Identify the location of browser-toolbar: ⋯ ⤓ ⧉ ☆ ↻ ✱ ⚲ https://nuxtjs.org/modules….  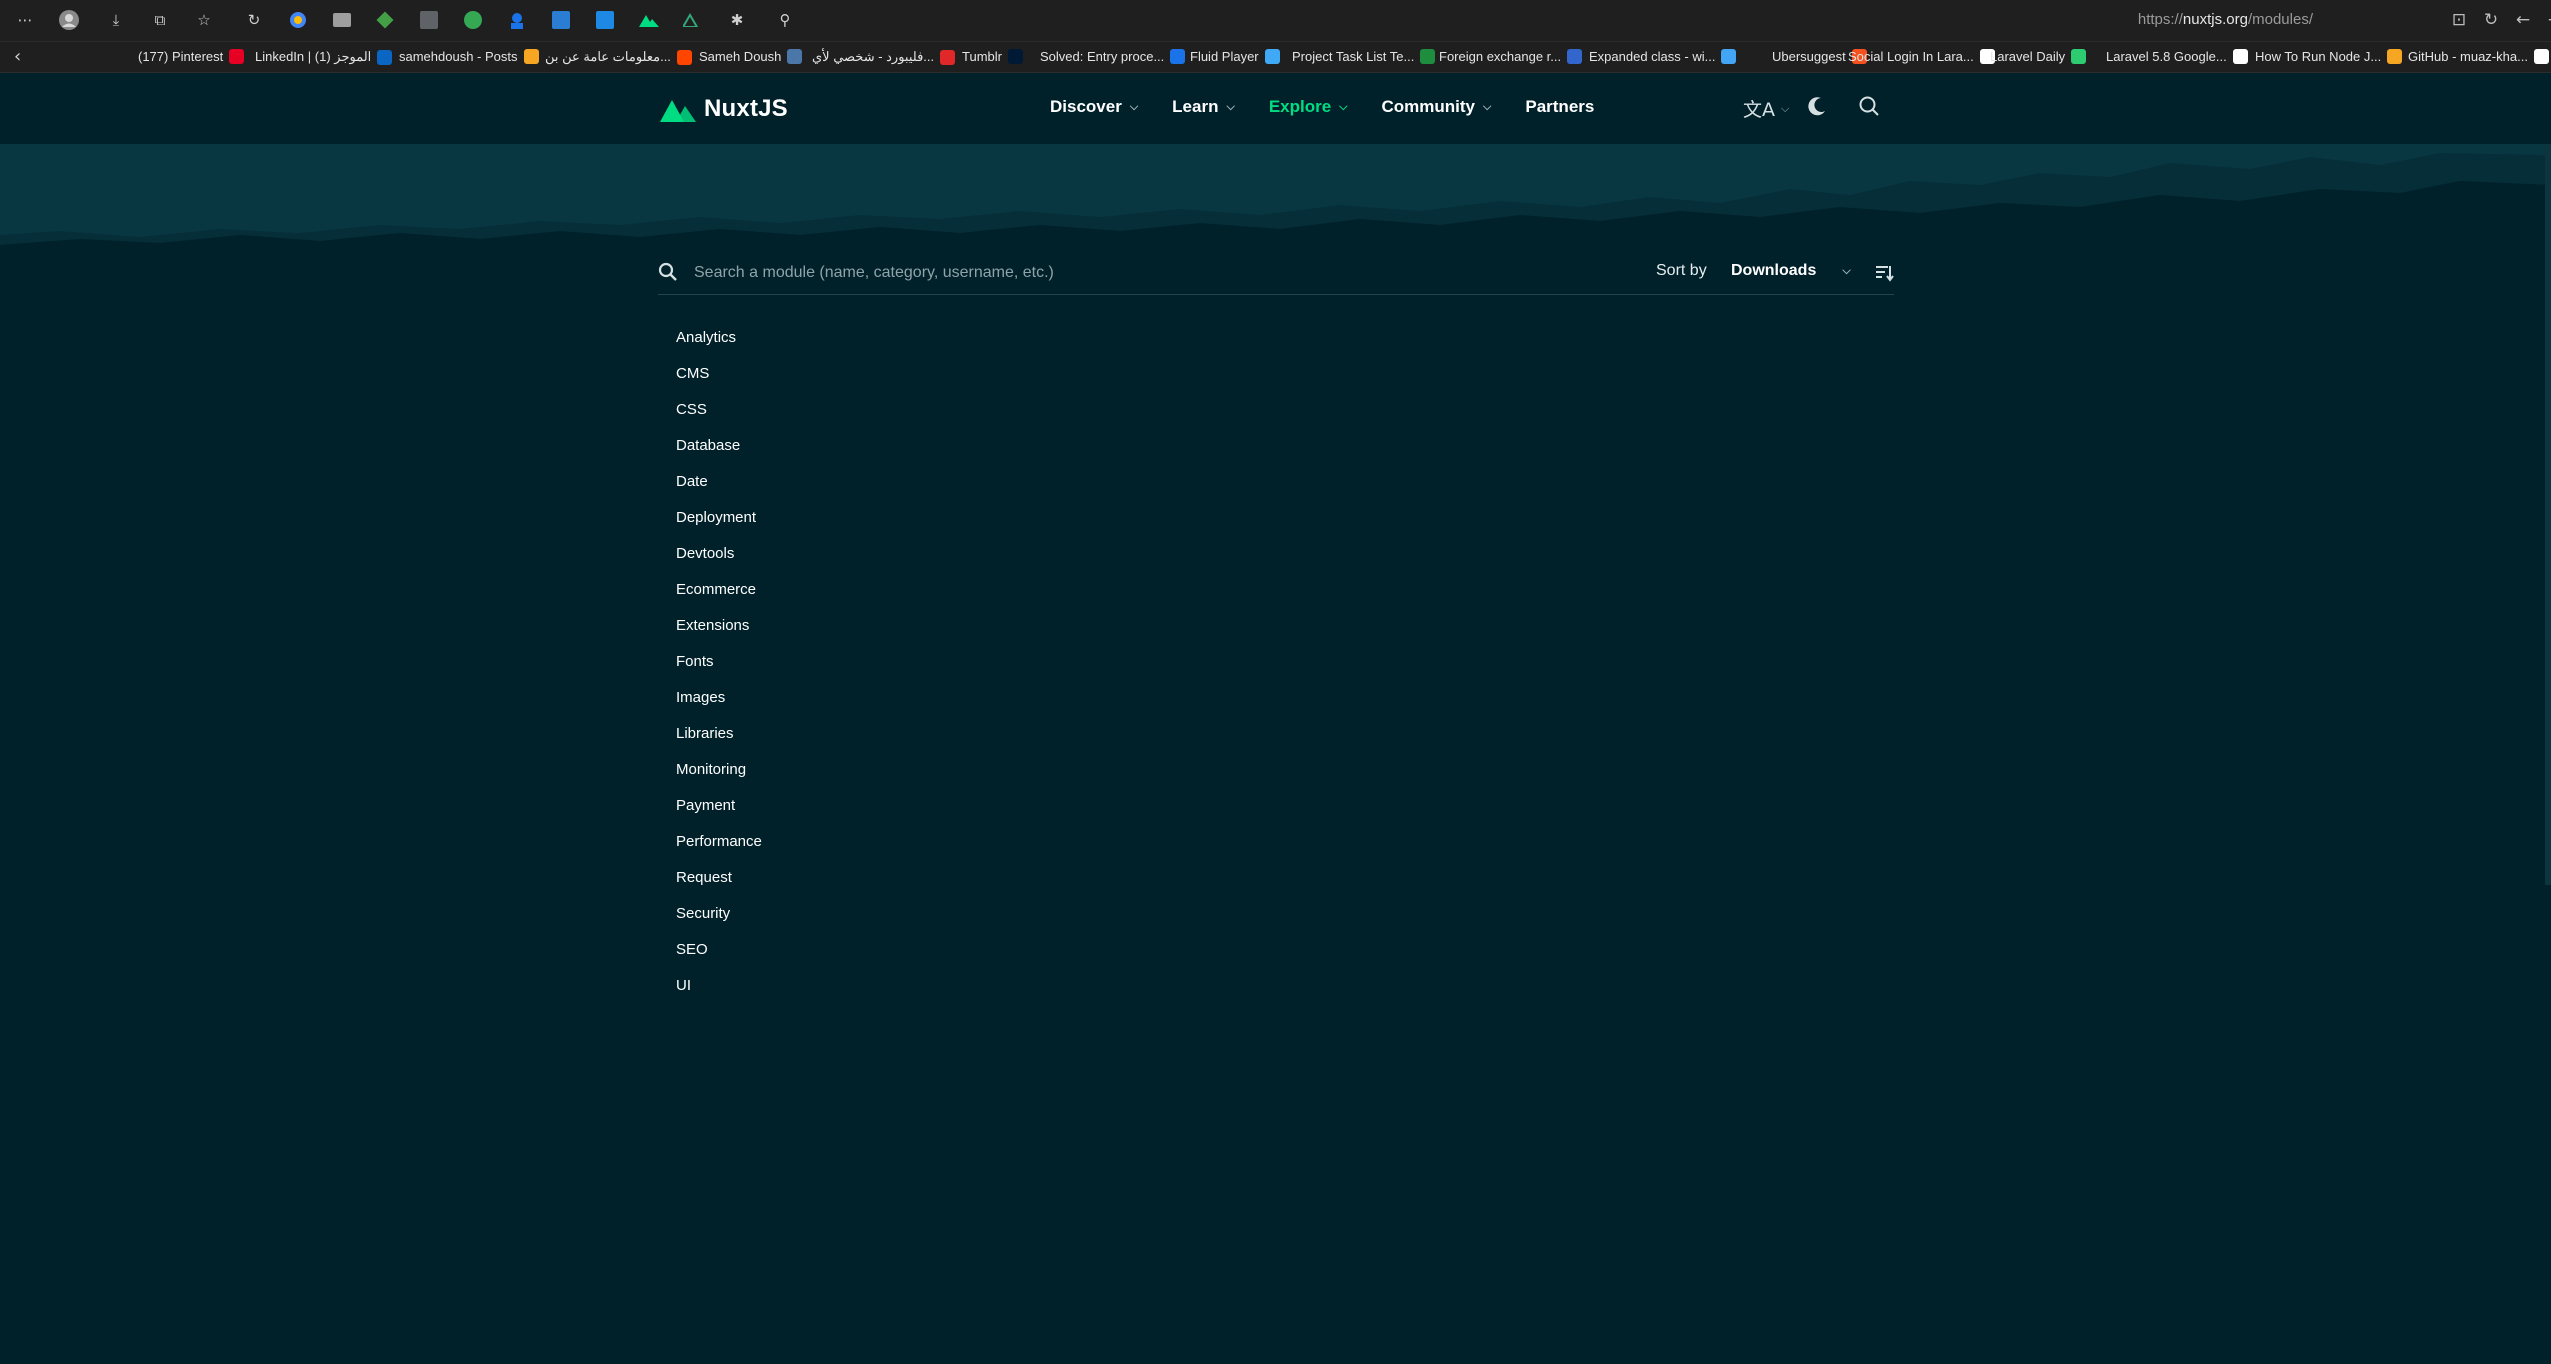
(1275, 21).